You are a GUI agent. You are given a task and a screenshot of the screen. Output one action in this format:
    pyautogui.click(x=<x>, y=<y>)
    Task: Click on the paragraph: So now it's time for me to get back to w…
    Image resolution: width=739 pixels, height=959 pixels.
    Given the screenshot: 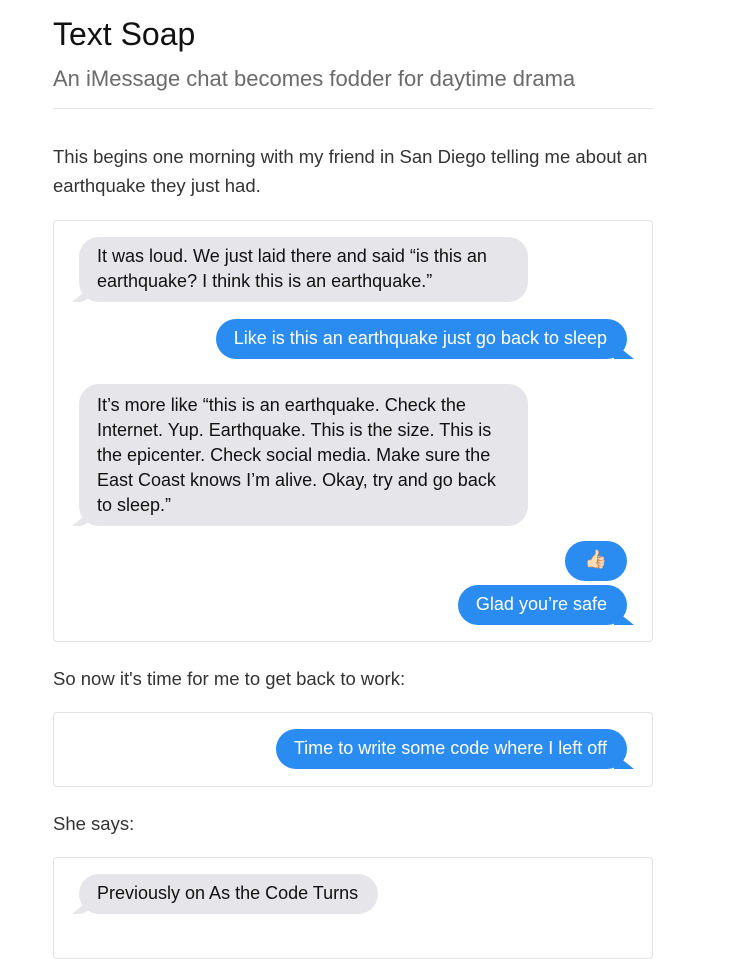 What is the action you would take?
    pyautogui.click(x=229, y=678)
    